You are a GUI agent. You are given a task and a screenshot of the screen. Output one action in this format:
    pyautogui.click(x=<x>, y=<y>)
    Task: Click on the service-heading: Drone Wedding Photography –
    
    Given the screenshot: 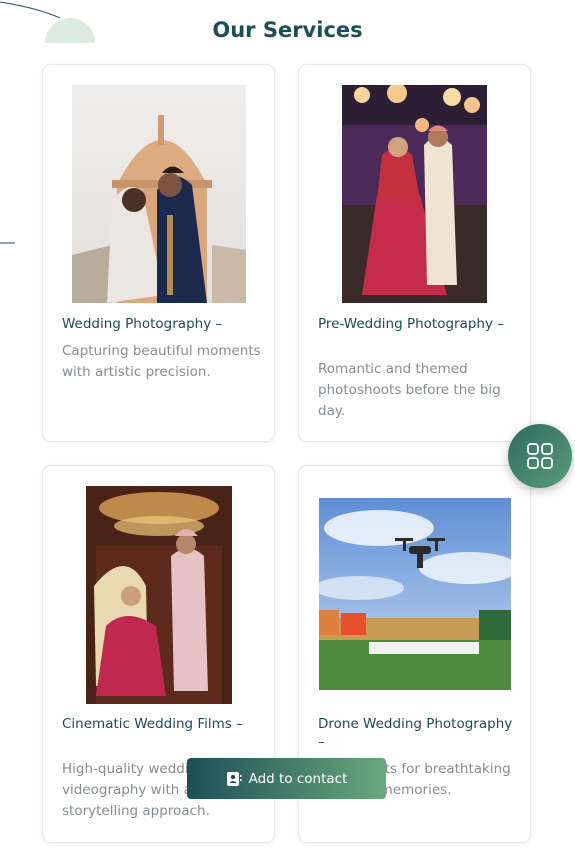 What is the action you would take?
    pyautogui.click(x=415, y=733)
    